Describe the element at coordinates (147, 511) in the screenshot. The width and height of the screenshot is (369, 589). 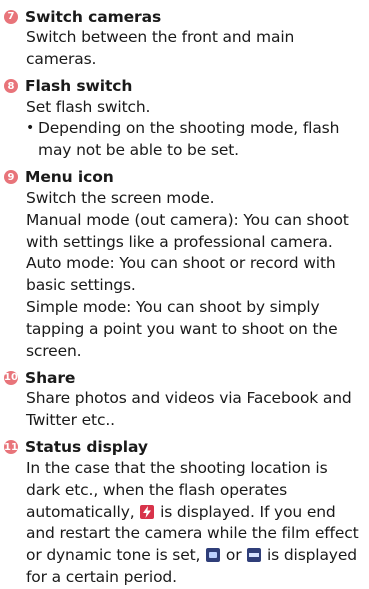
I see `flash-auto-icon` at that location.